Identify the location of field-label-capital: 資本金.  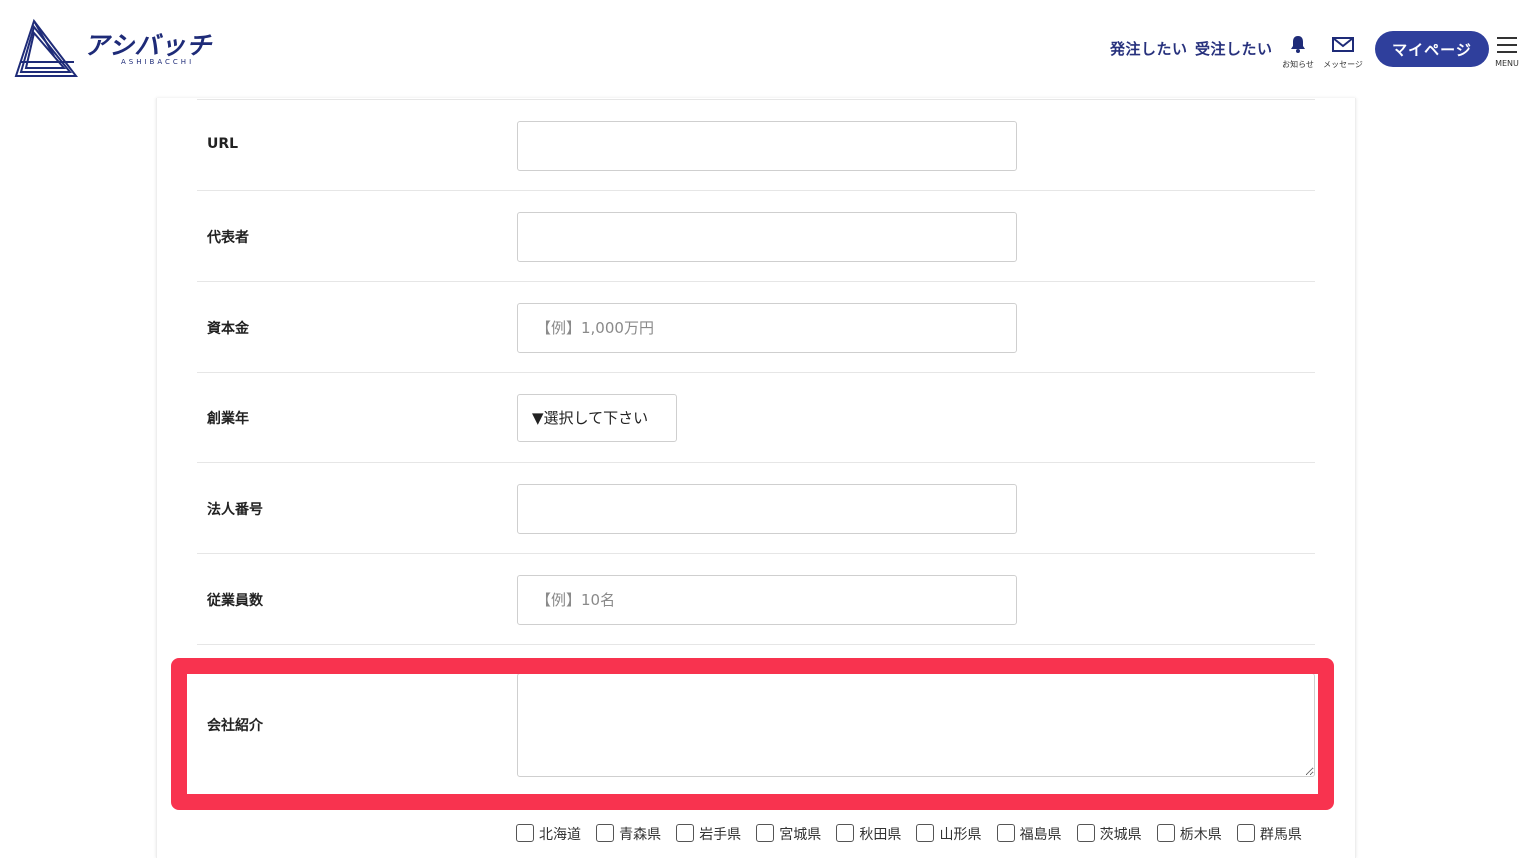
(228, 329).